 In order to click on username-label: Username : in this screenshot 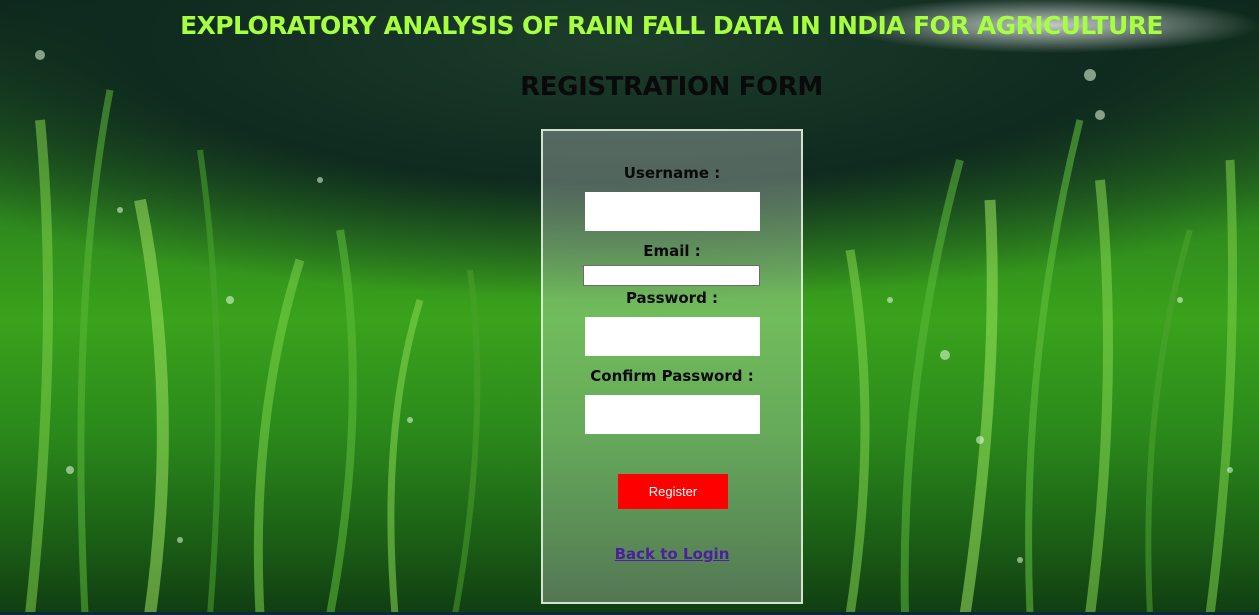, I will do `click(672, 173)`.